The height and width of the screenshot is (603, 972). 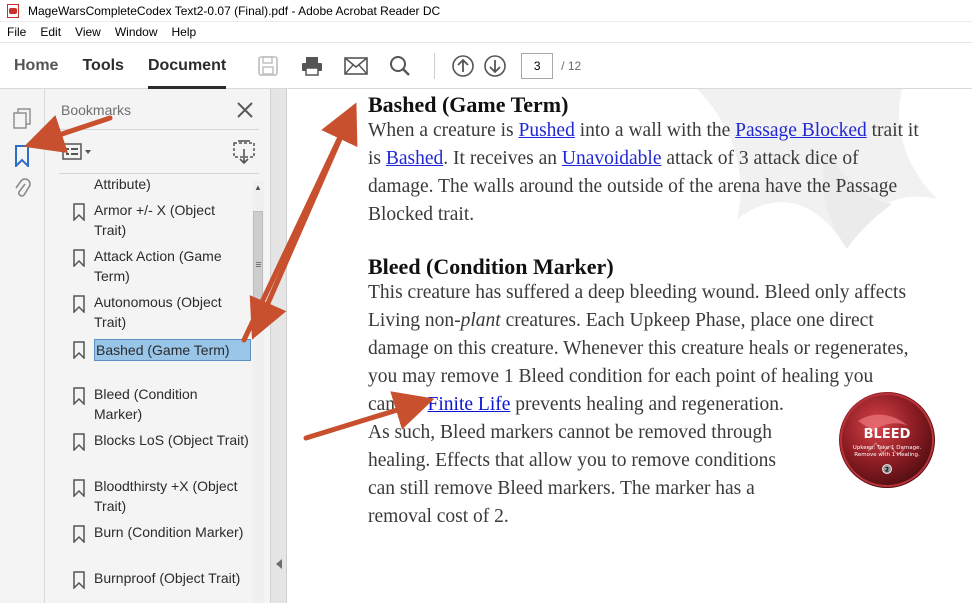 I want to click on menu-bar: File Edit View Window Help, so click(x=486, y=32).